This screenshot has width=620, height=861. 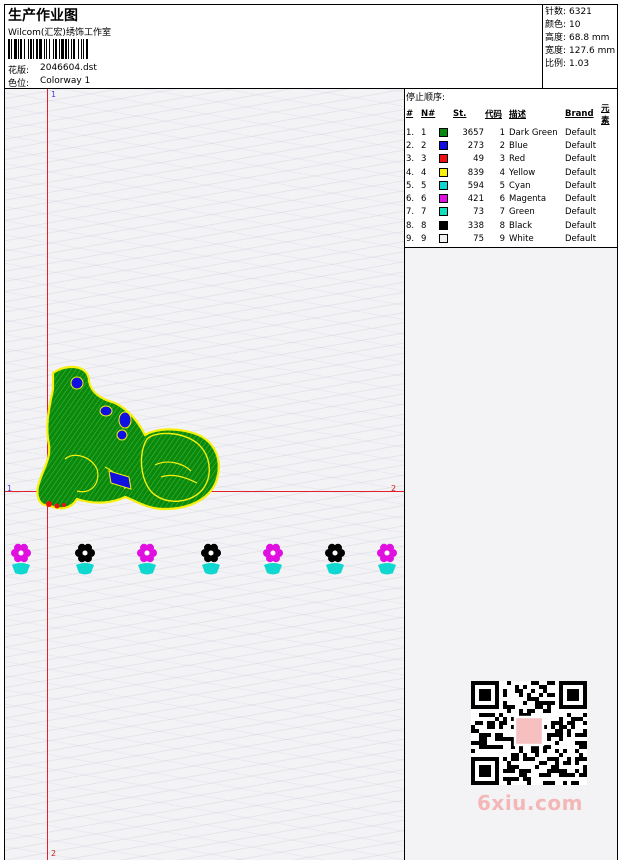 I want to click on table-row: 1. 1 3657 1 Dark Green Default, so click(x=511, y=132).